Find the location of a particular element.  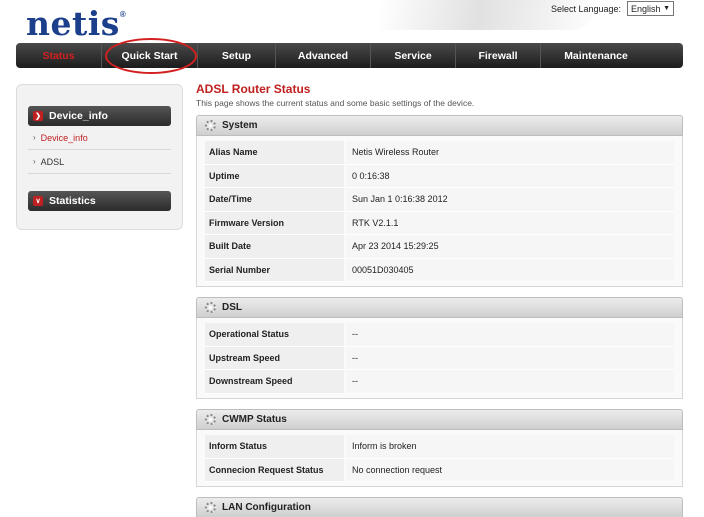

section-header: System is located at coordinates (439, 125).